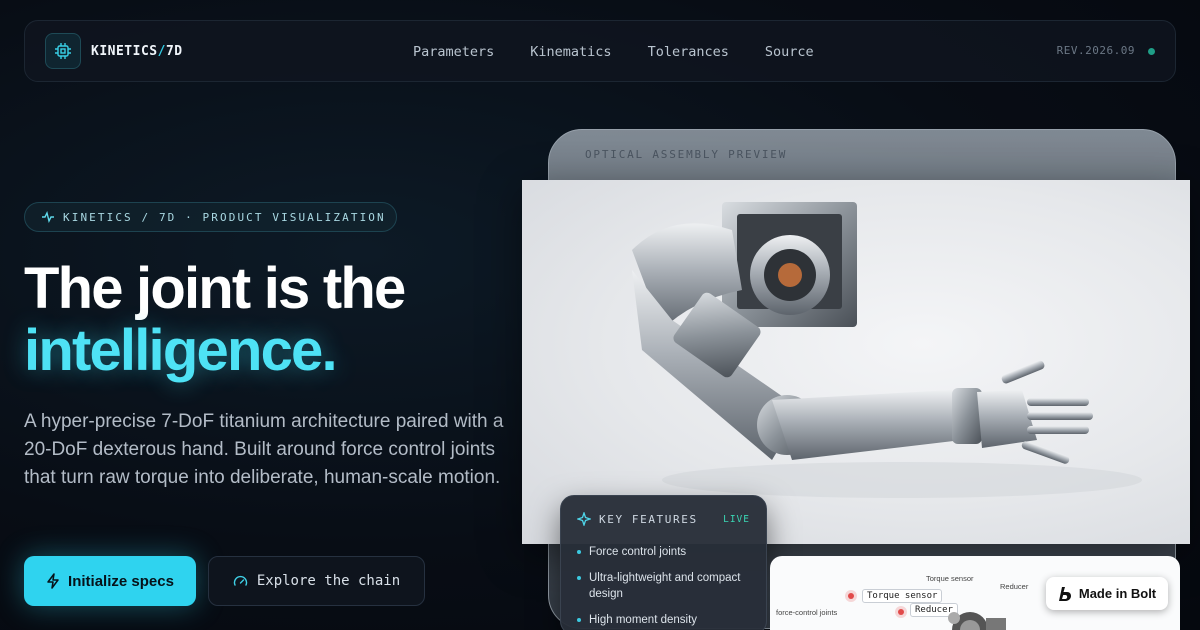 This screenshot has height=630, width=1200. What do you see at coordinates (48, 217) in the screenshot?
I see `pulse-icon` at bounding box center [48, 217].